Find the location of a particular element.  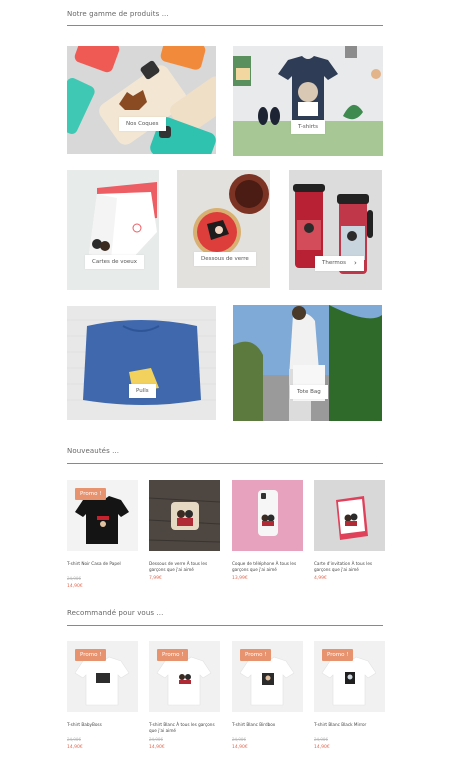

category-tile-tshirts: T-shirts is located at coordinates (308, 101).